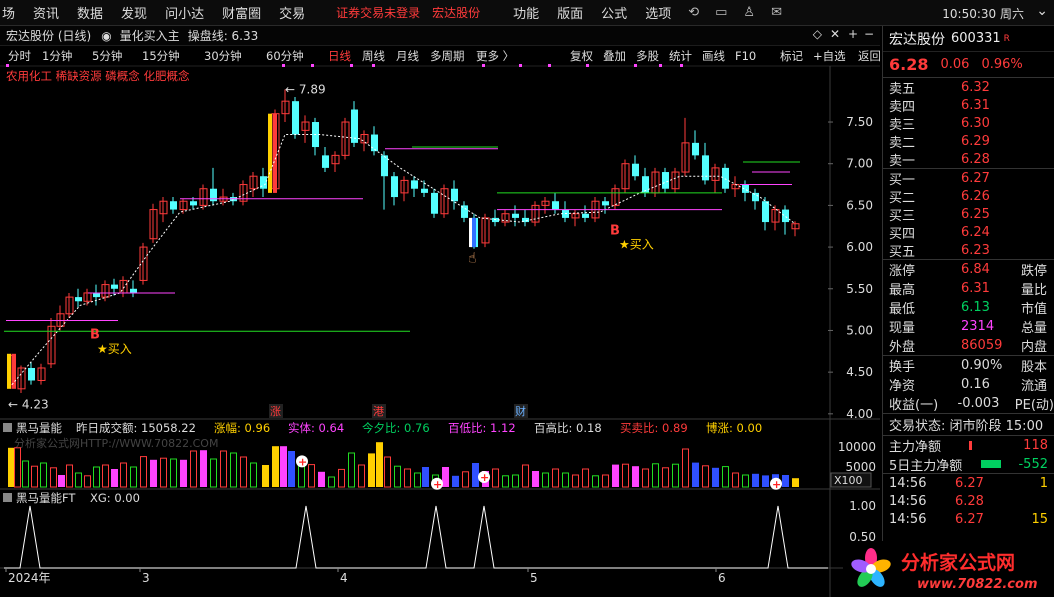  I want to click on period-tab-6: 日线, so click(339, 56).